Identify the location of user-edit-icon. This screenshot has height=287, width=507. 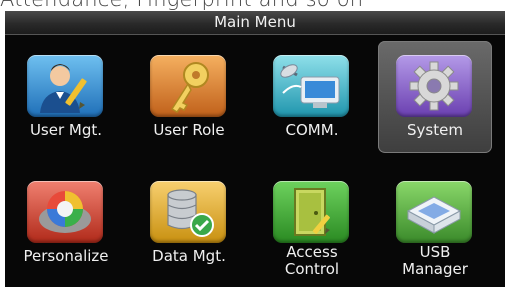
(65, 86).